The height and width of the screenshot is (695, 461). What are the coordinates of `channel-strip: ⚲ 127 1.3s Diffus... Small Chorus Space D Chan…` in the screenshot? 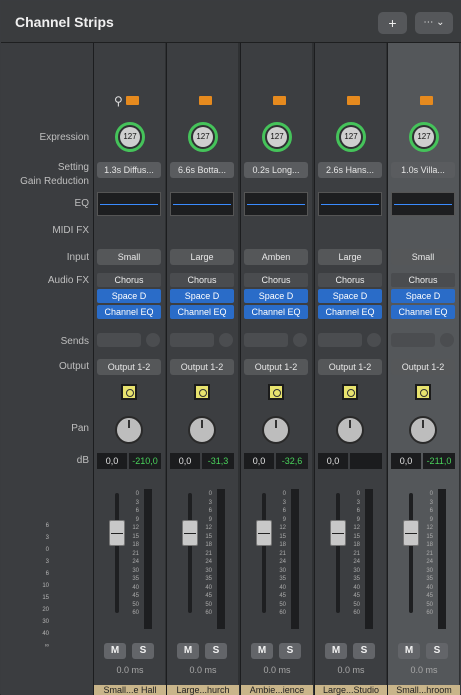 It's located at (129, 369).